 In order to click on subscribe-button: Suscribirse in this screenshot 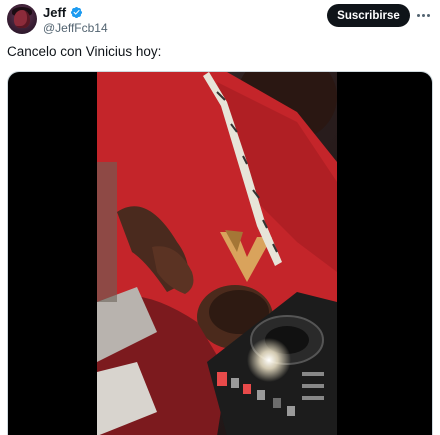, I will do `click(368, 15)`.